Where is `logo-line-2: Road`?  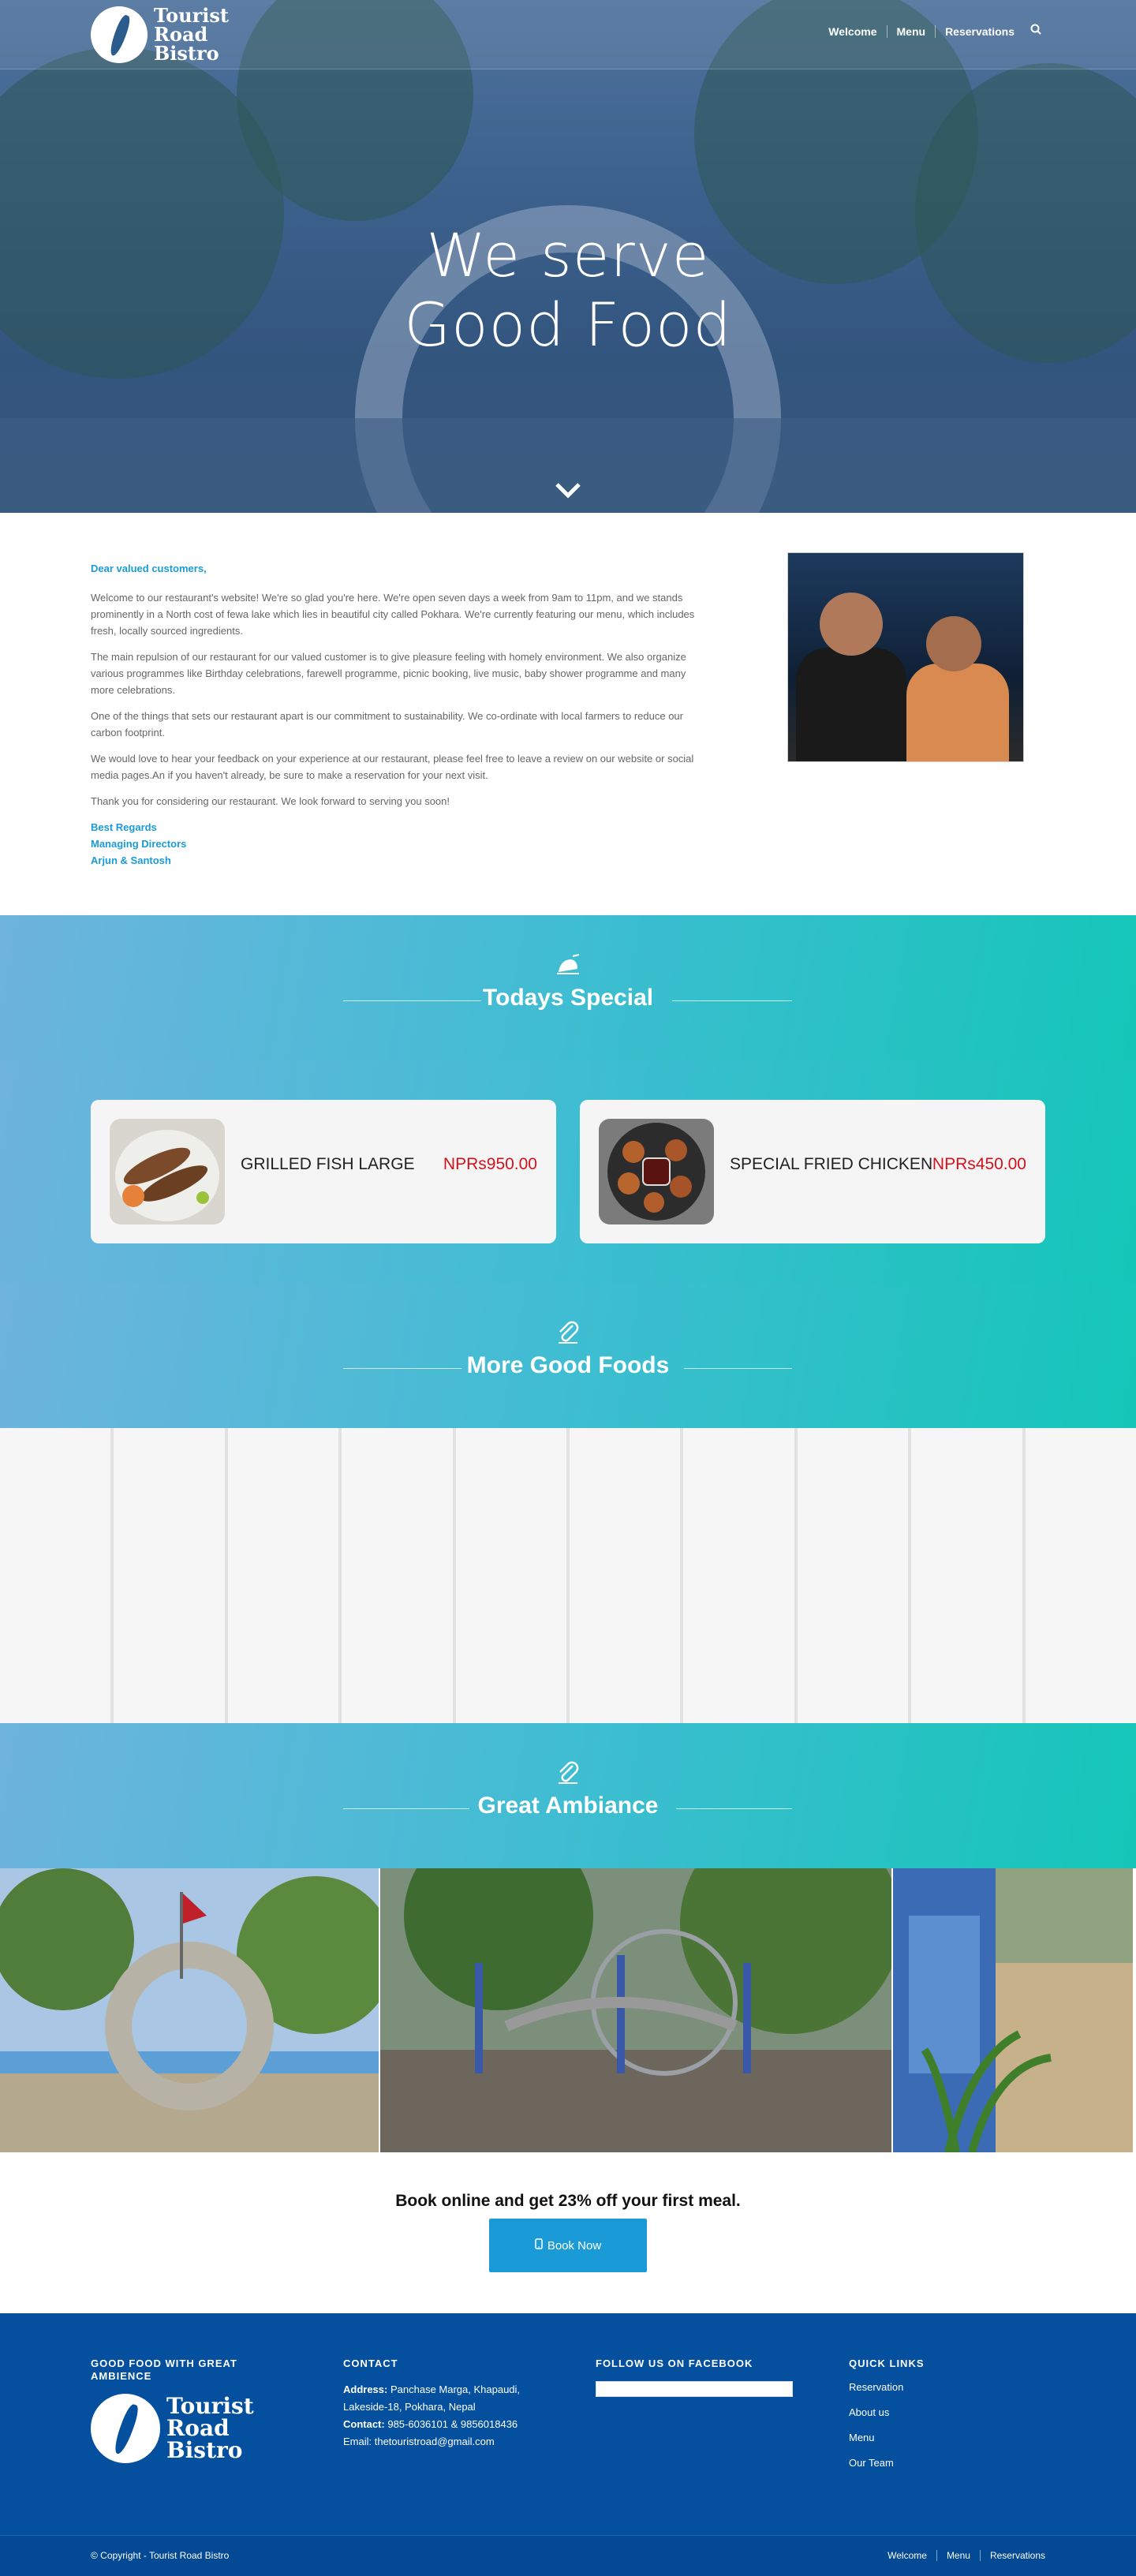
logo-line-2: Road is located at coordinates (198, 2428).